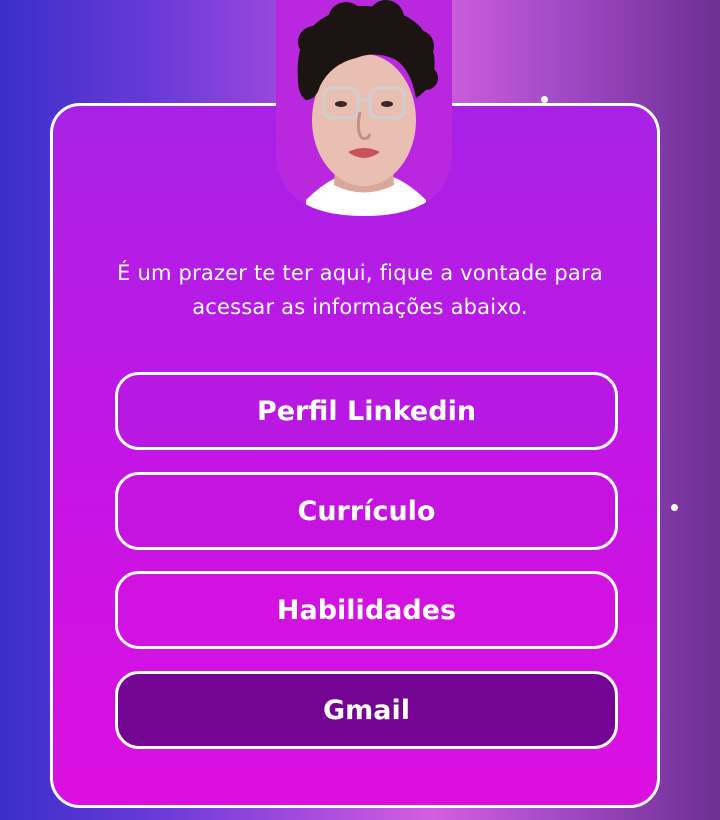 This screenshot has width=720, height=820. I want to click on welcome-line-2: acessar as informações abaixo., so click(360, 307).